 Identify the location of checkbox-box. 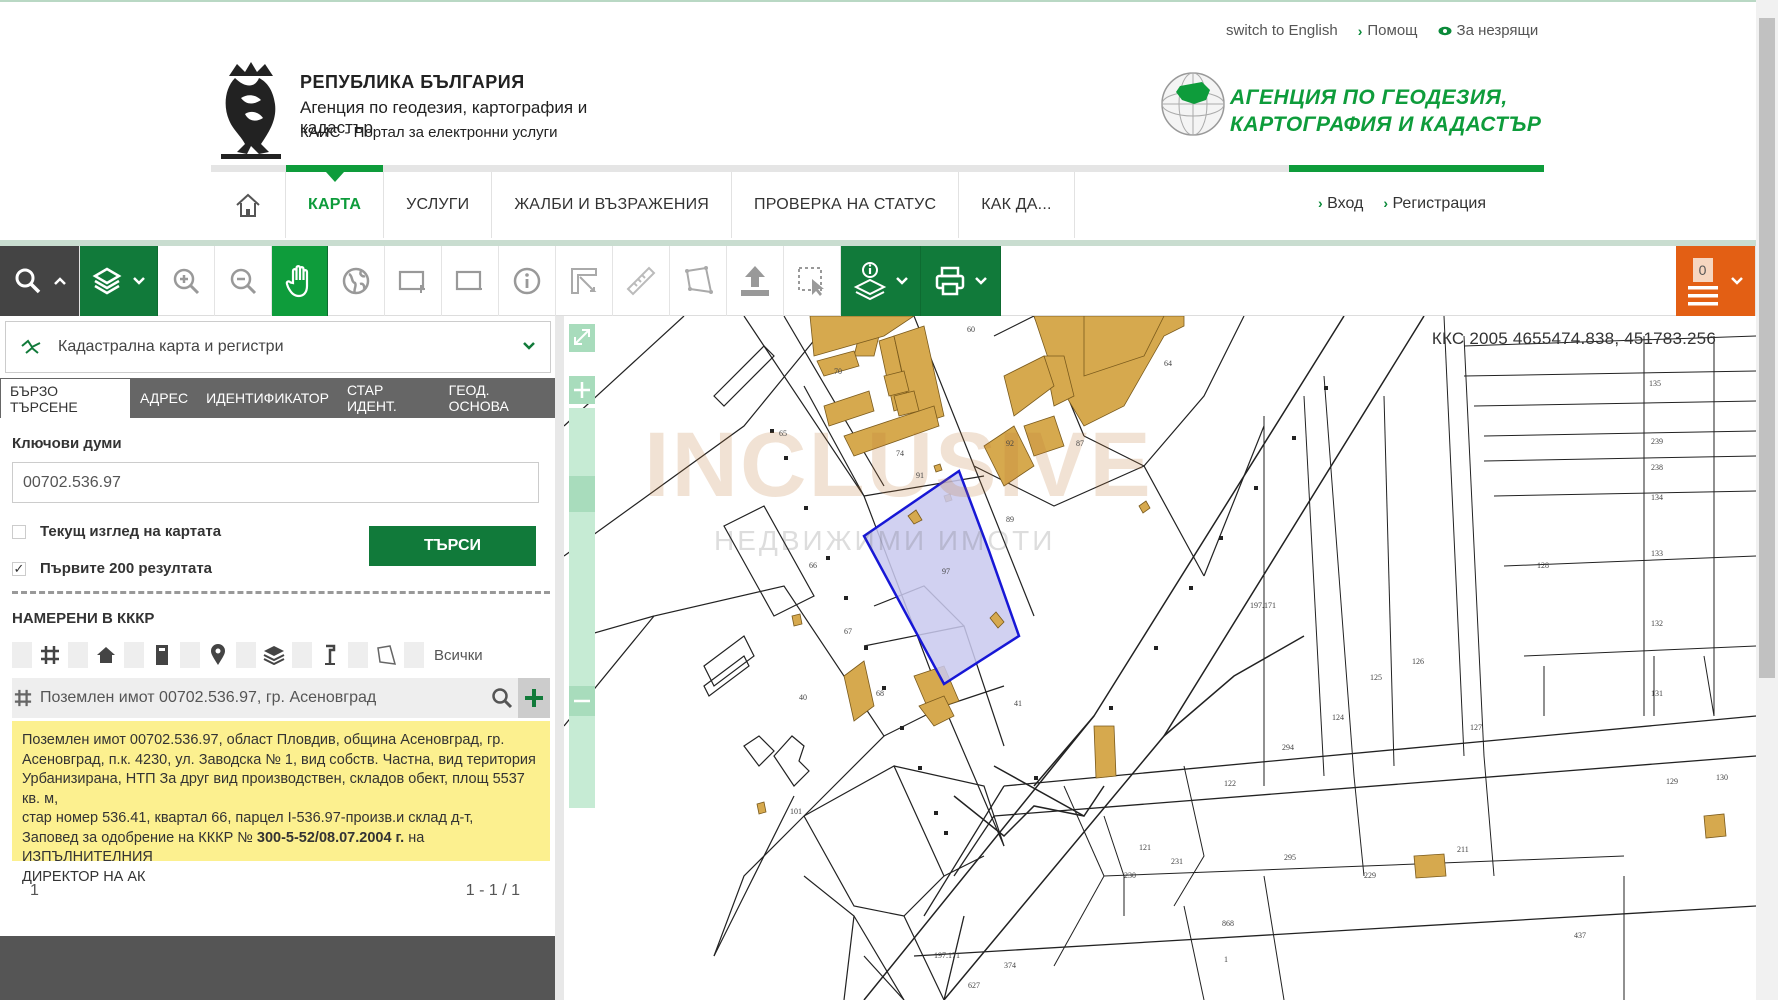
(19, 531).